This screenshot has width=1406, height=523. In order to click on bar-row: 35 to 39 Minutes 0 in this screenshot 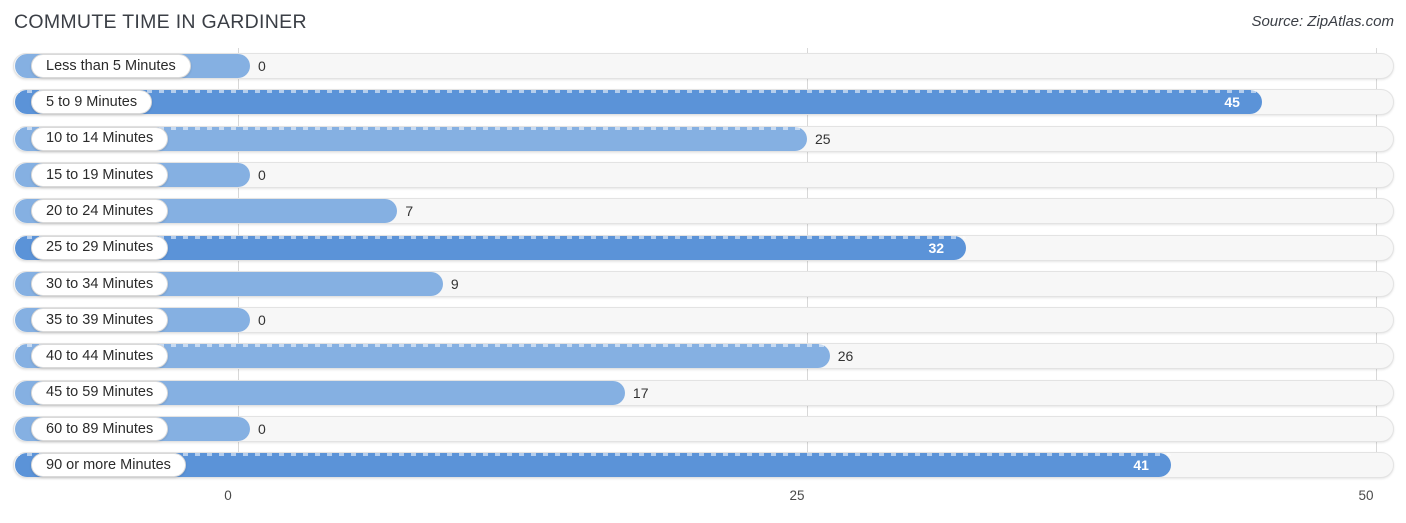, I will do `click(703, 320)`.